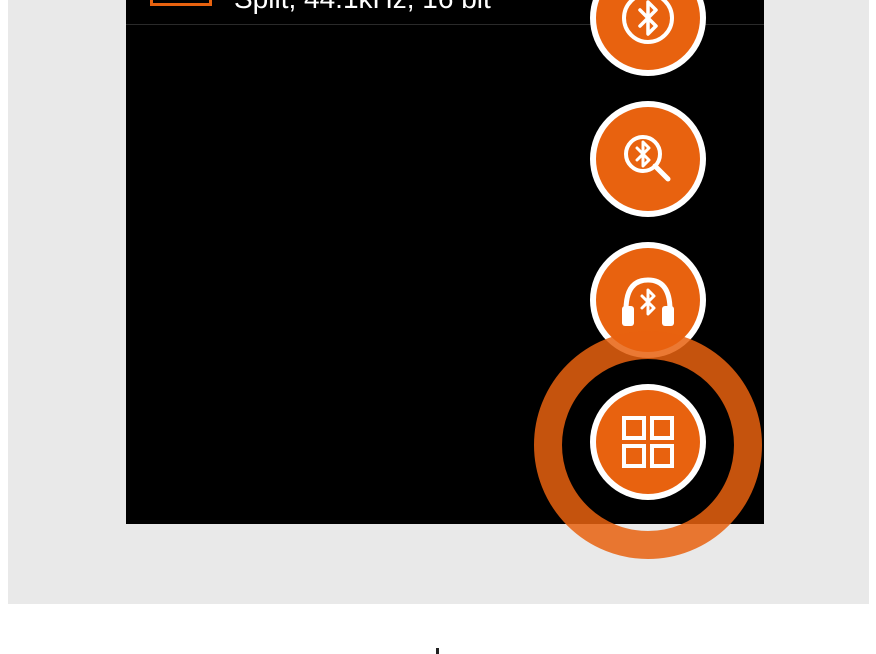  What do you see at coordinates (437, 651) in the screenshot?
I see `cursor-mark` at bounding box center [437, 651].